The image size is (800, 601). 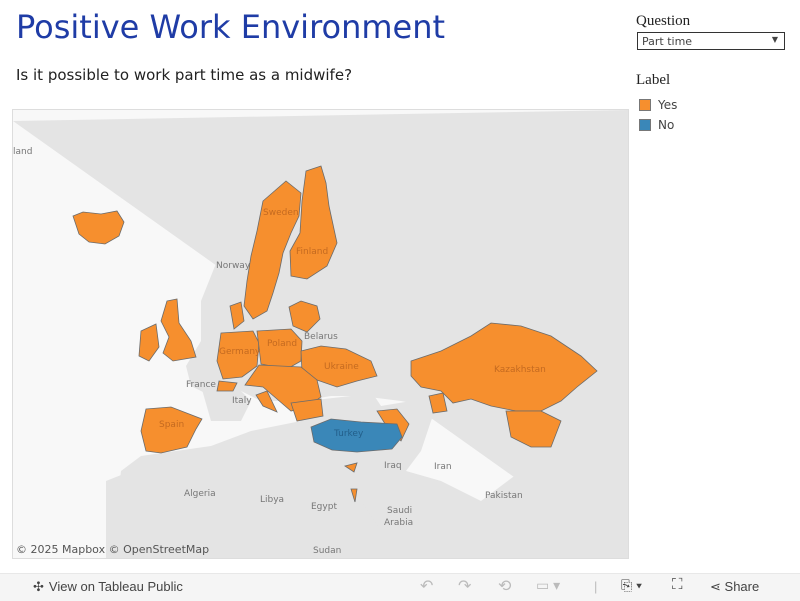 What do you see at coordinates (282, 344) in the screenshot?
I see `map-label-poland: Poland` at bounding box center [282, 344].